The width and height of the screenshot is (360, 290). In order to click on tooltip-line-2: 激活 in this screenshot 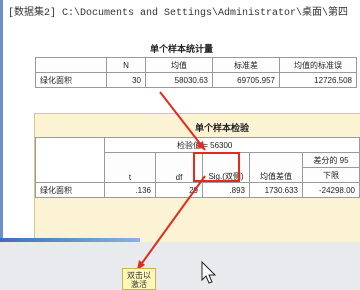, I will do `click(139, 284)`.